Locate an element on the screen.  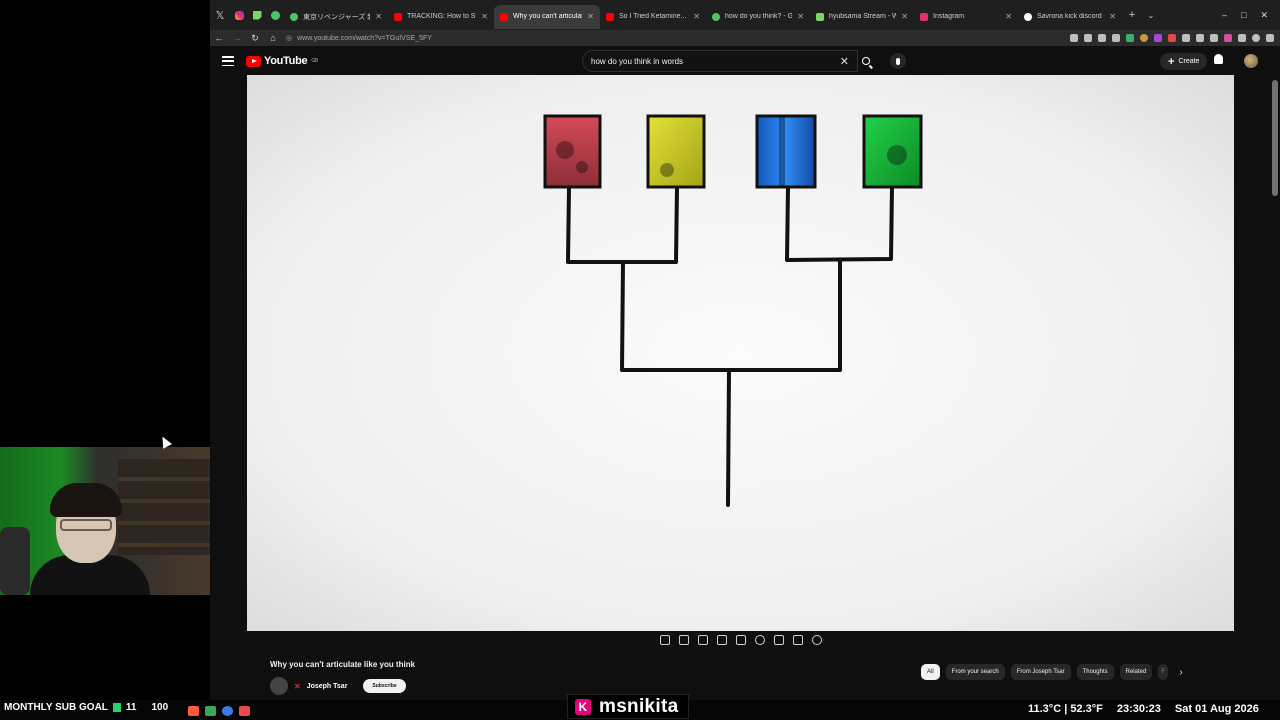
address-bar: ◎ www.youtube.com/watch?v=TGuIVSE_5FY is located at coordinates (359, 38).